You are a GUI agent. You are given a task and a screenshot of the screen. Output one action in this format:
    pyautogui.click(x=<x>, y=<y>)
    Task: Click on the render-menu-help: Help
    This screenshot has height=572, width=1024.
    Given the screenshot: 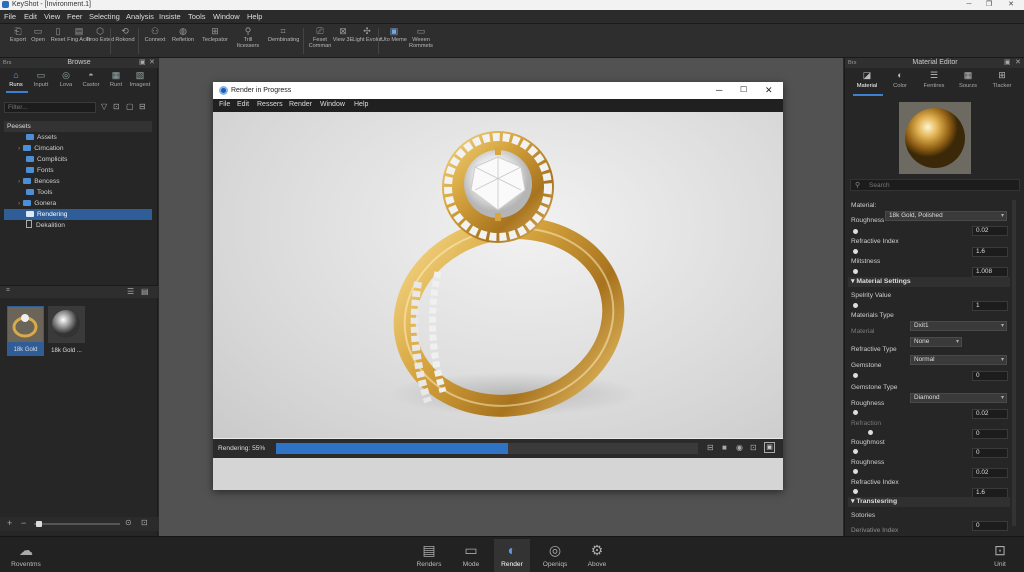 What is the action you would take?
    pyautogui.click(x=361, y=104)
    